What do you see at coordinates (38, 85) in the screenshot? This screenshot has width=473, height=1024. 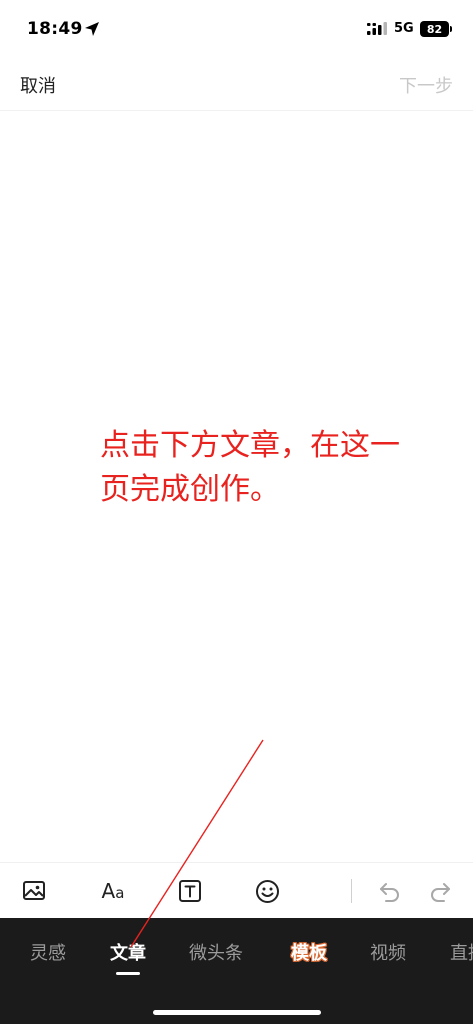 I see `cancel-button: 取消` at bounding box center [38, 85].